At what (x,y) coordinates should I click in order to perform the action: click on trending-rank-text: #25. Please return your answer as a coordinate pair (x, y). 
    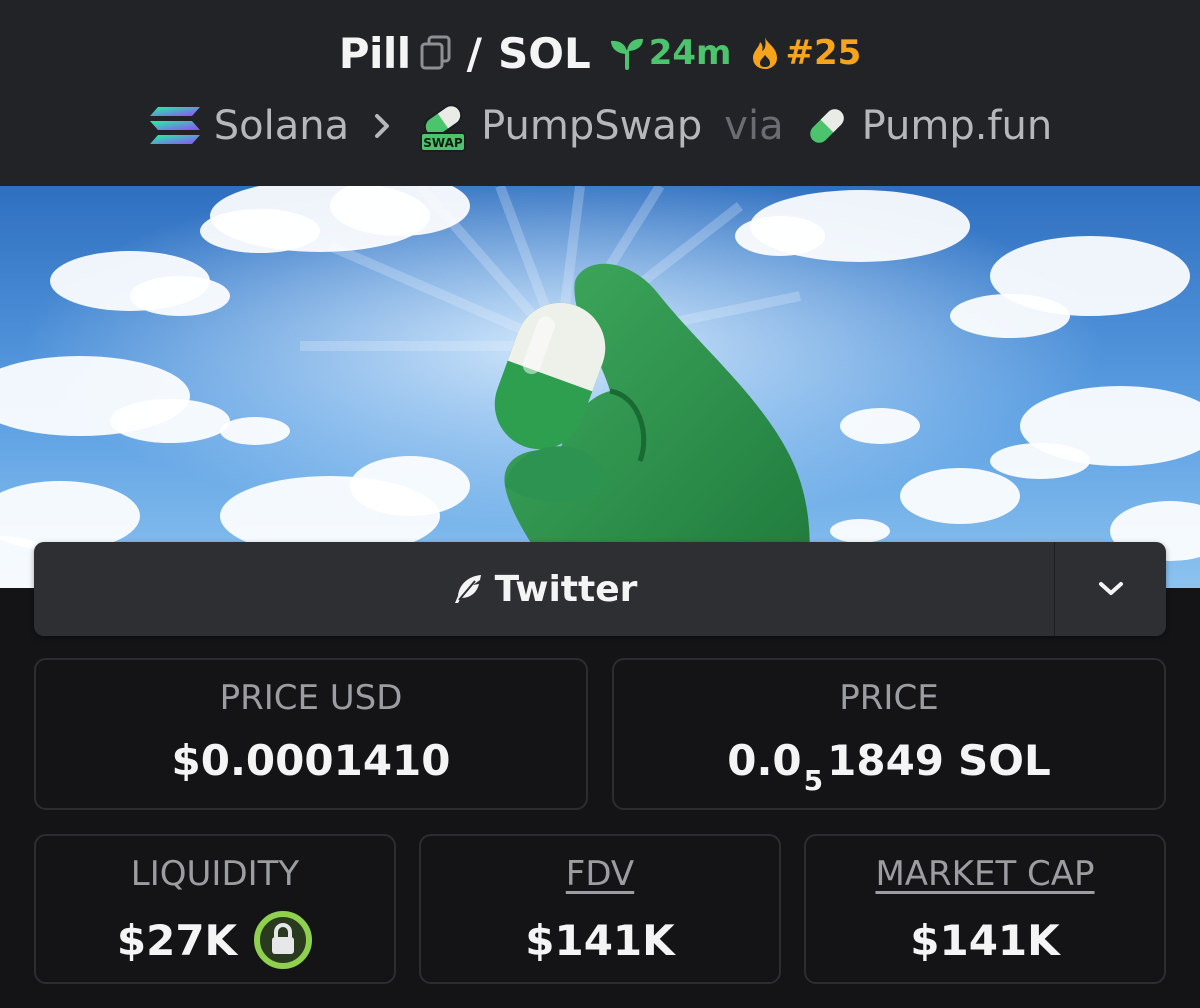
    Looking at the image, I should click on (823, 53).